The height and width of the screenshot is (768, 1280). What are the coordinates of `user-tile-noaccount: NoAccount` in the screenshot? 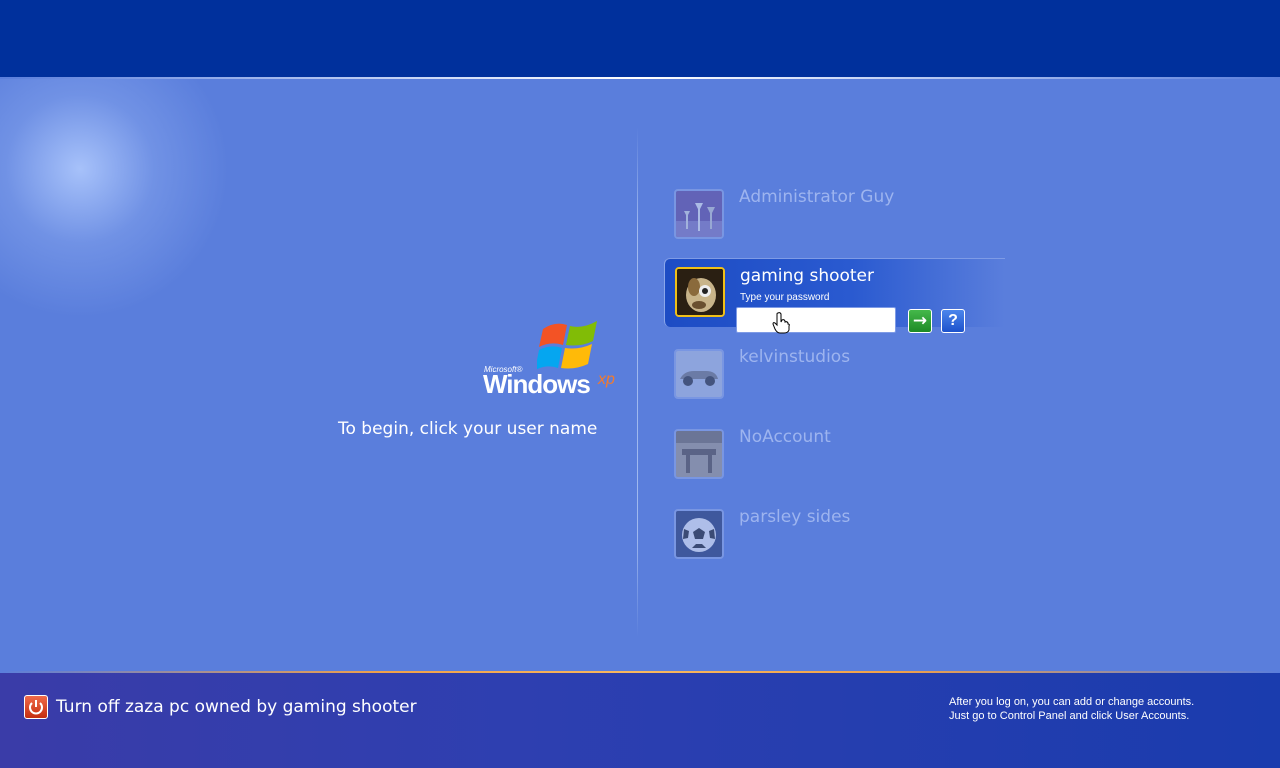 It's located at (834, 456).